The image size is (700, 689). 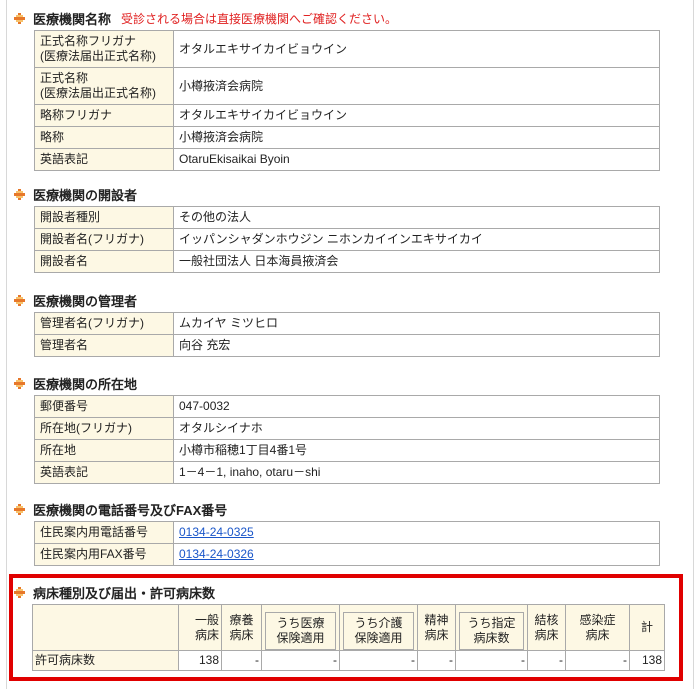 I want to click on table-row: 英語表記 1－4－1, inaho, otaru－shi, so click(x=347, y=472).